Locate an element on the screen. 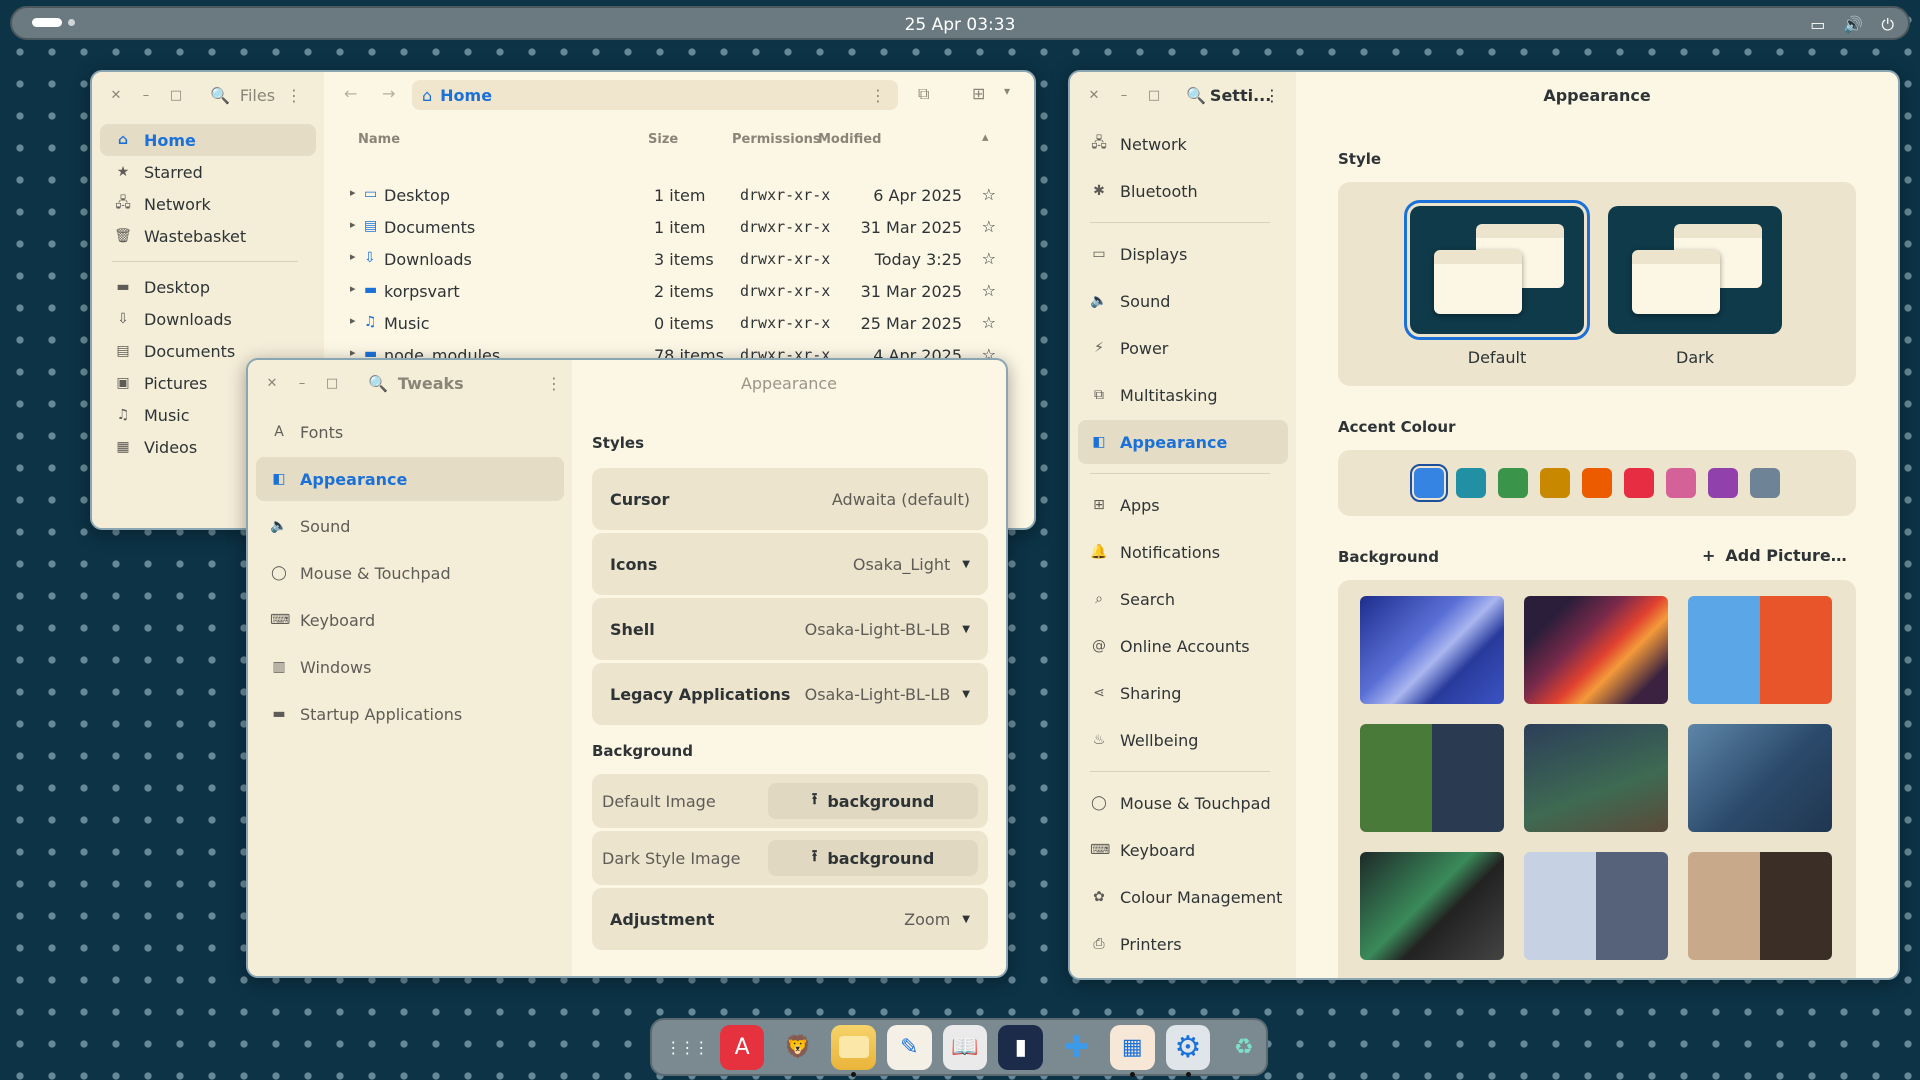 Image resolution: width=1920 pixels, height=1080 pixels. style-row-legacy-applications: Legacy Applications Osaka-Light-BL-LB ▼ is located at coordinates (790, 694).